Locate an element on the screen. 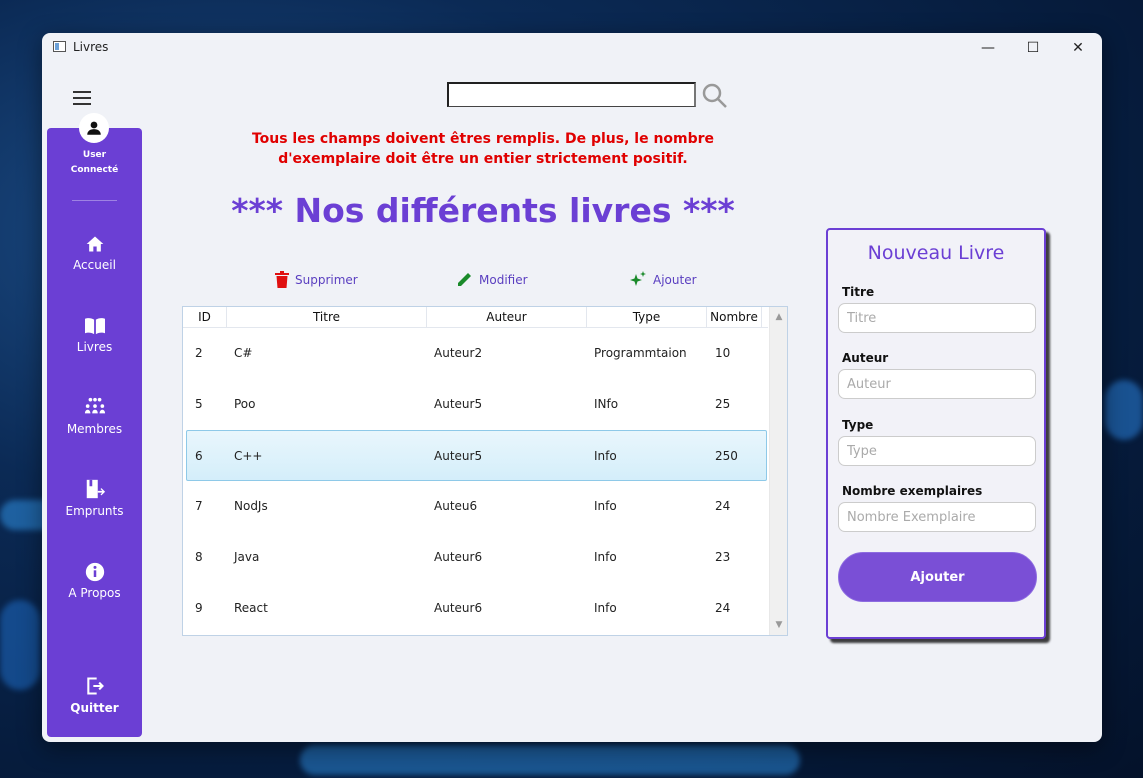 This screenshot has height=778, width=1143. sidebar-item-livres: Livres is located at coordinates (94, 342).